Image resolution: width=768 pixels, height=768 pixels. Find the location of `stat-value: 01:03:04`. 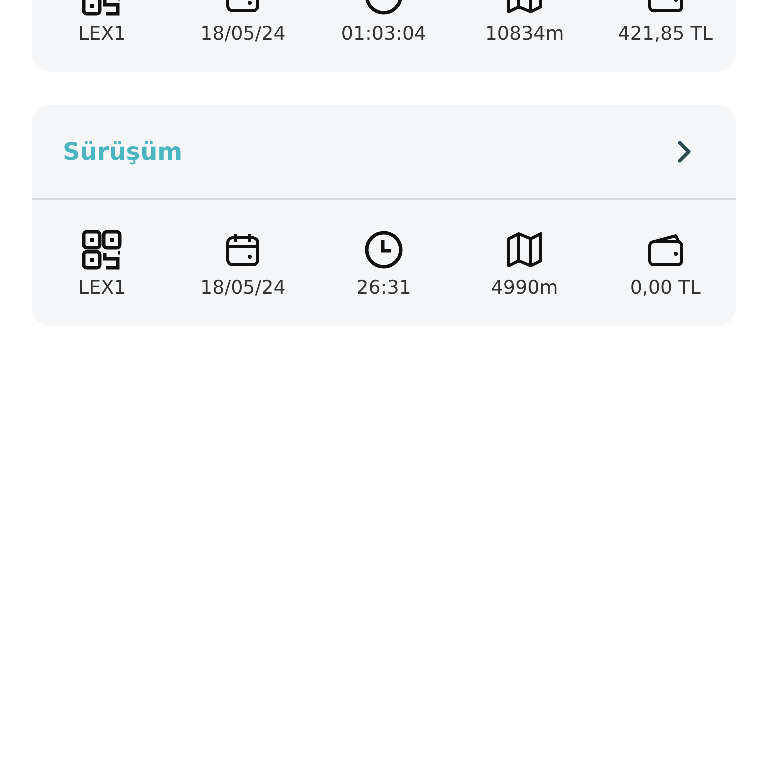

stat-value: 01:03:04 is located at coordinates (384, 34).